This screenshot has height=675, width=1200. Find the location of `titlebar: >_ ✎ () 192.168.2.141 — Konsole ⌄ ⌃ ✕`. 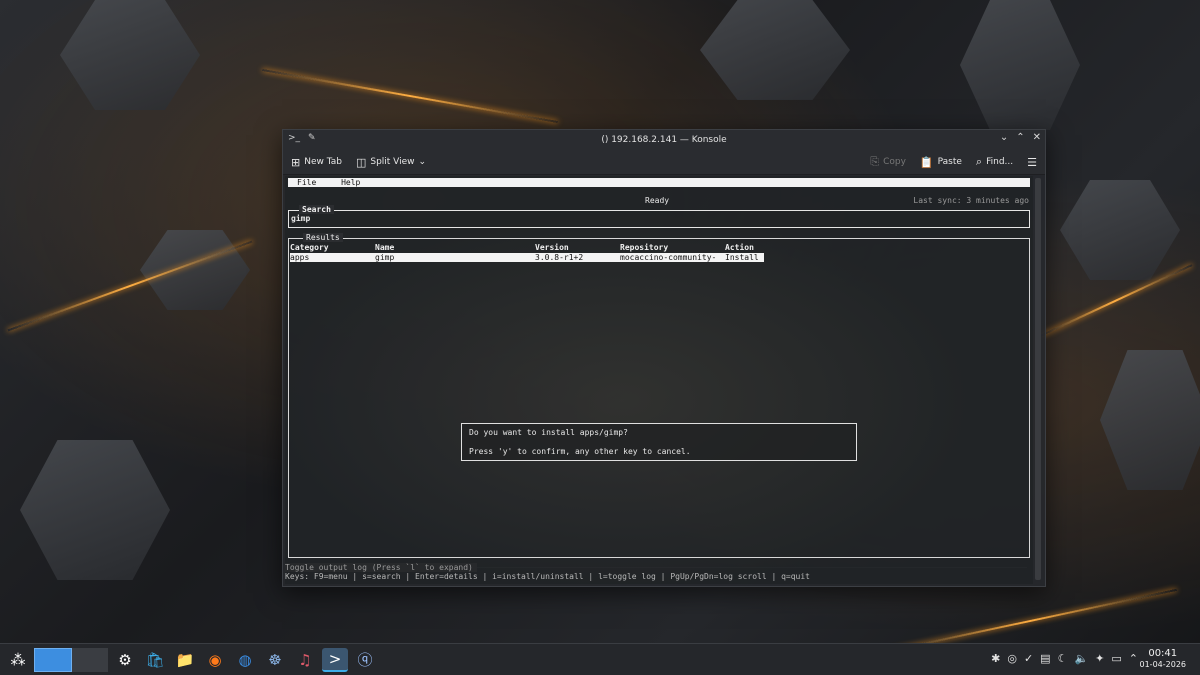

titlebar: >_ ✎ () 192.168.2.141 — Konsole ⌄ ⌃ ✕ is located at coordinates (664, 140).